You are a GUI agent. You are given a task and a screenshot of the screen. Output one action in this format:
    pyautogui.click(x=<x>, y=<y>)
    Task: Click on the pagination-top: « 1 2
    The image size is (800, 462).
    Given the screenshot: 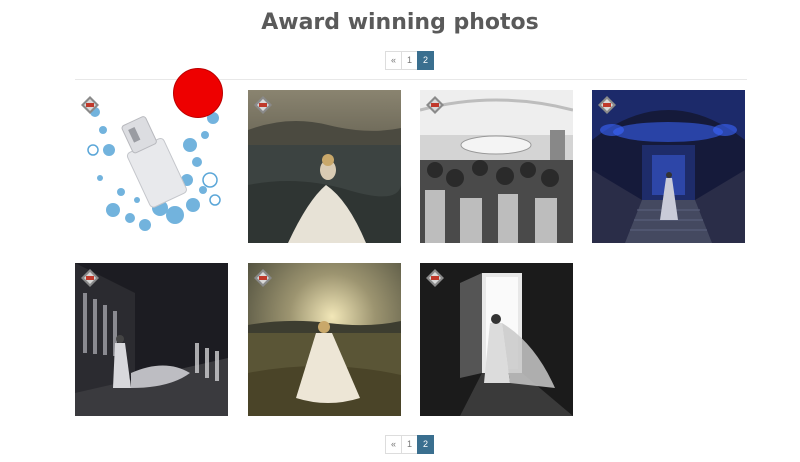 What is the action you would take?
    pyautogui.click(x=409, y=60)
    